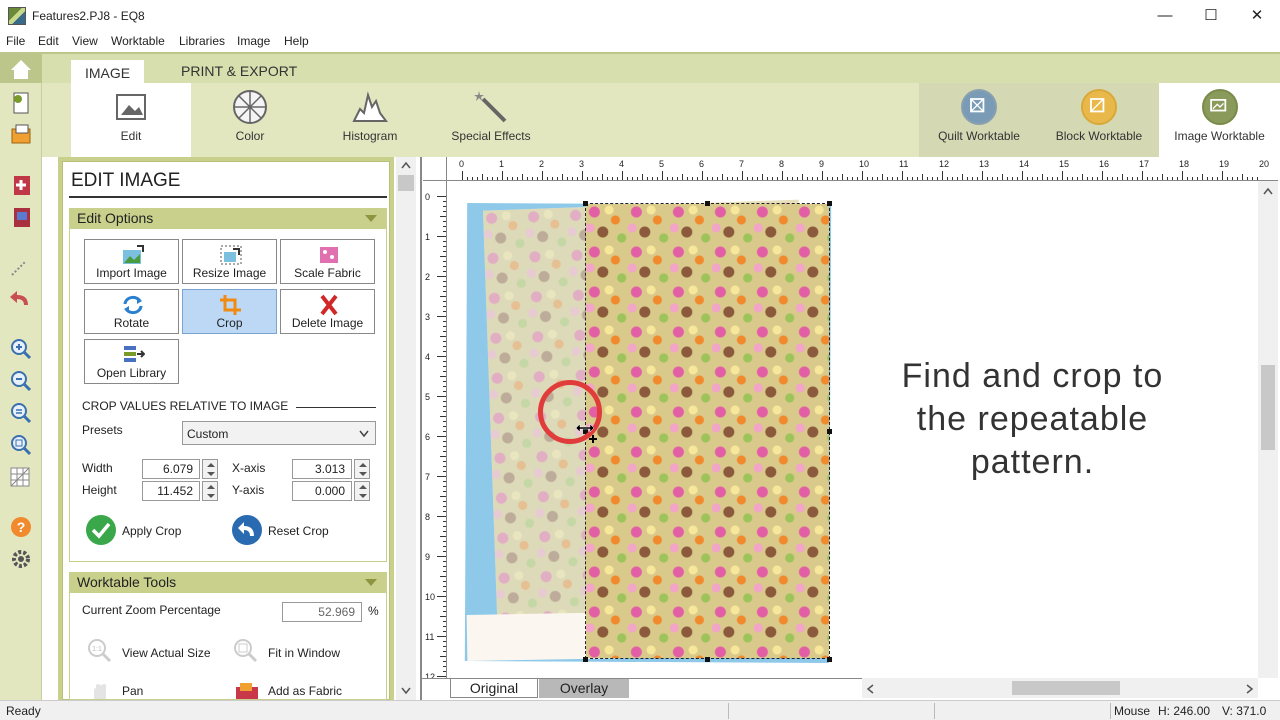 The image size is (1280, 720). Describe the element at coordinates (585, 203) in the screenshot. I see `crop-handle-tl` at that location.